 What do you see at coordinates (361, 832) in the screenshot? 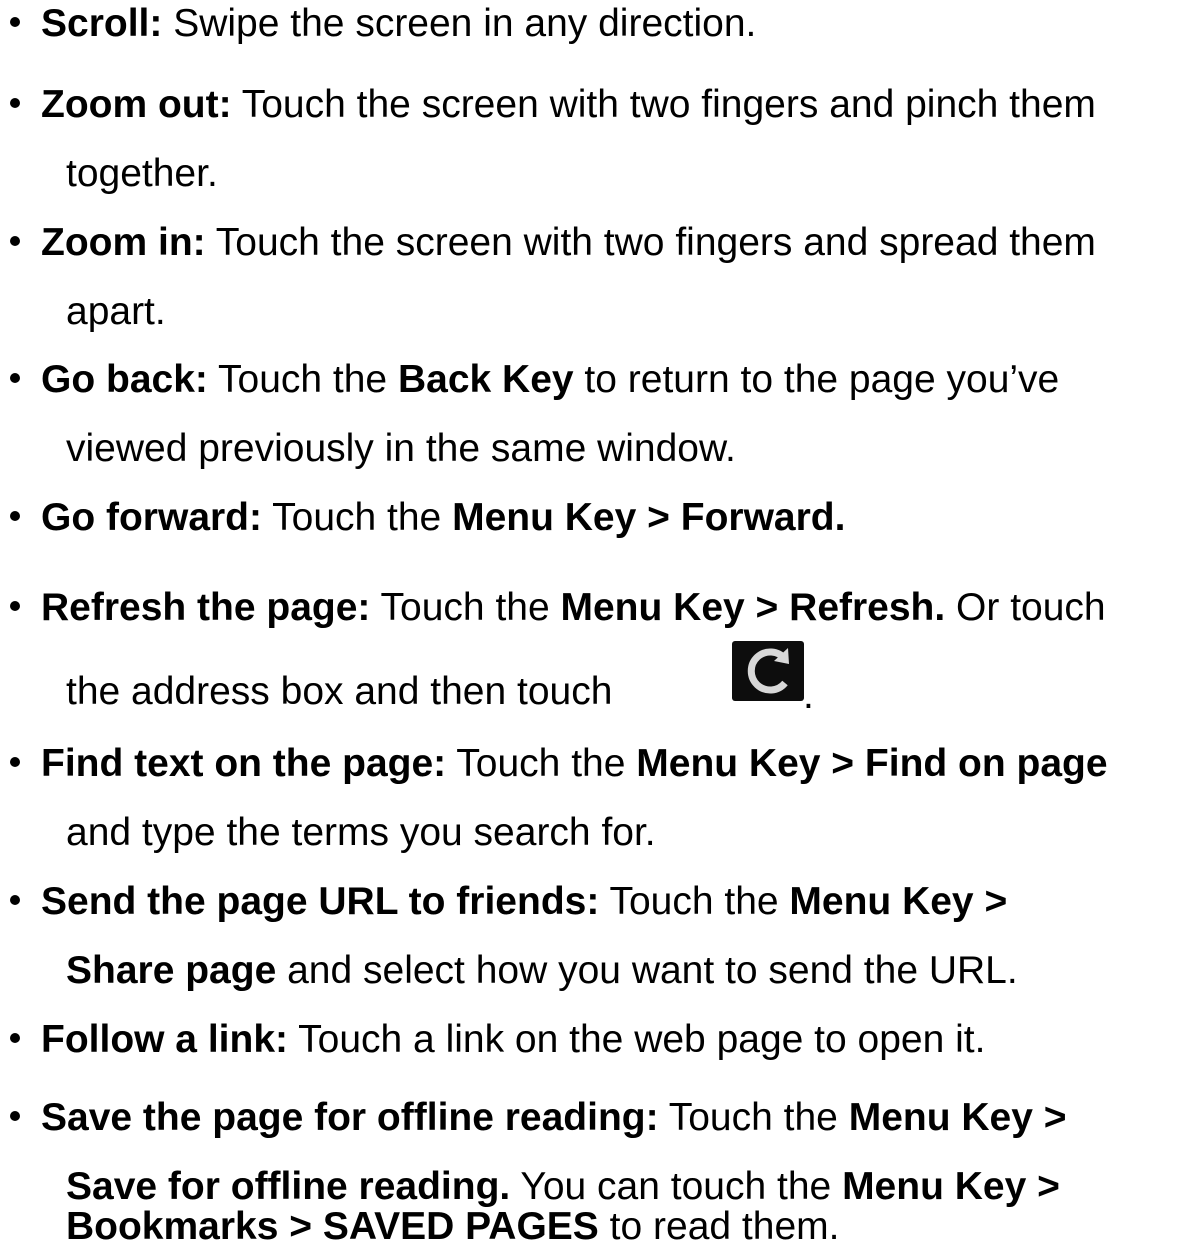
I see `desc-find-text-cont: and type the terms you search for.` at bounding box center [361, 832].